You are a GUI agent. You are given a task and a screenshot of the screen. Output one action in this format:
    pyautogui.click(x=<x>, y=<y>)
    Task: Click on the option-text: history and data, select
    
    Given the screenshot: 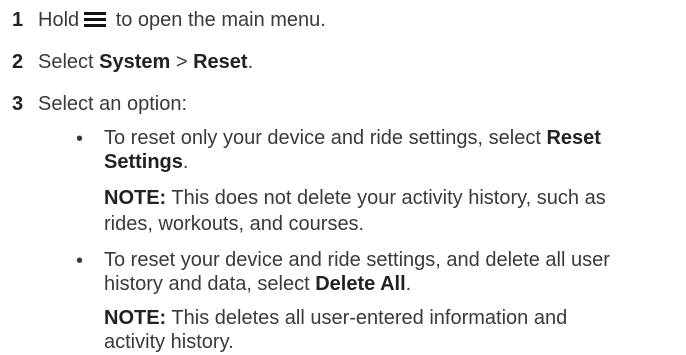 What is the action you would take?
    pyautogui.click(x=210, y=284)
    